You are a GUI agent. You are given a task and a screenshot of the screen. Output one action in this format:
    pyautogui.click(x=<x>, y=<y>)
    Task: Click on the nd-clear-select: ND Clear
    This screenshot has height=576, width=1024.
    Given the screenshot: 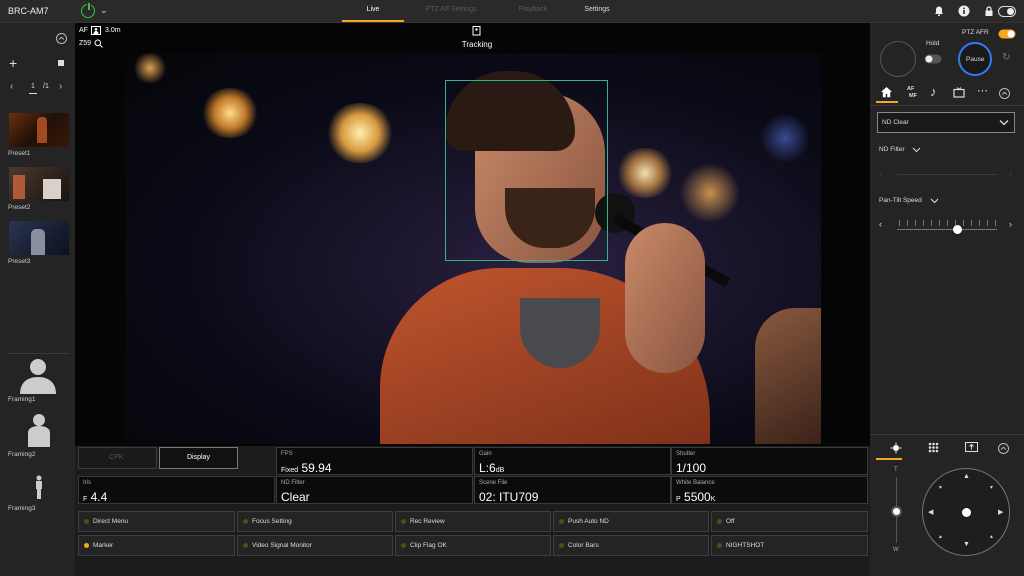 What is the action you would take?
    pyautogui.click(x=946, y=122)
    